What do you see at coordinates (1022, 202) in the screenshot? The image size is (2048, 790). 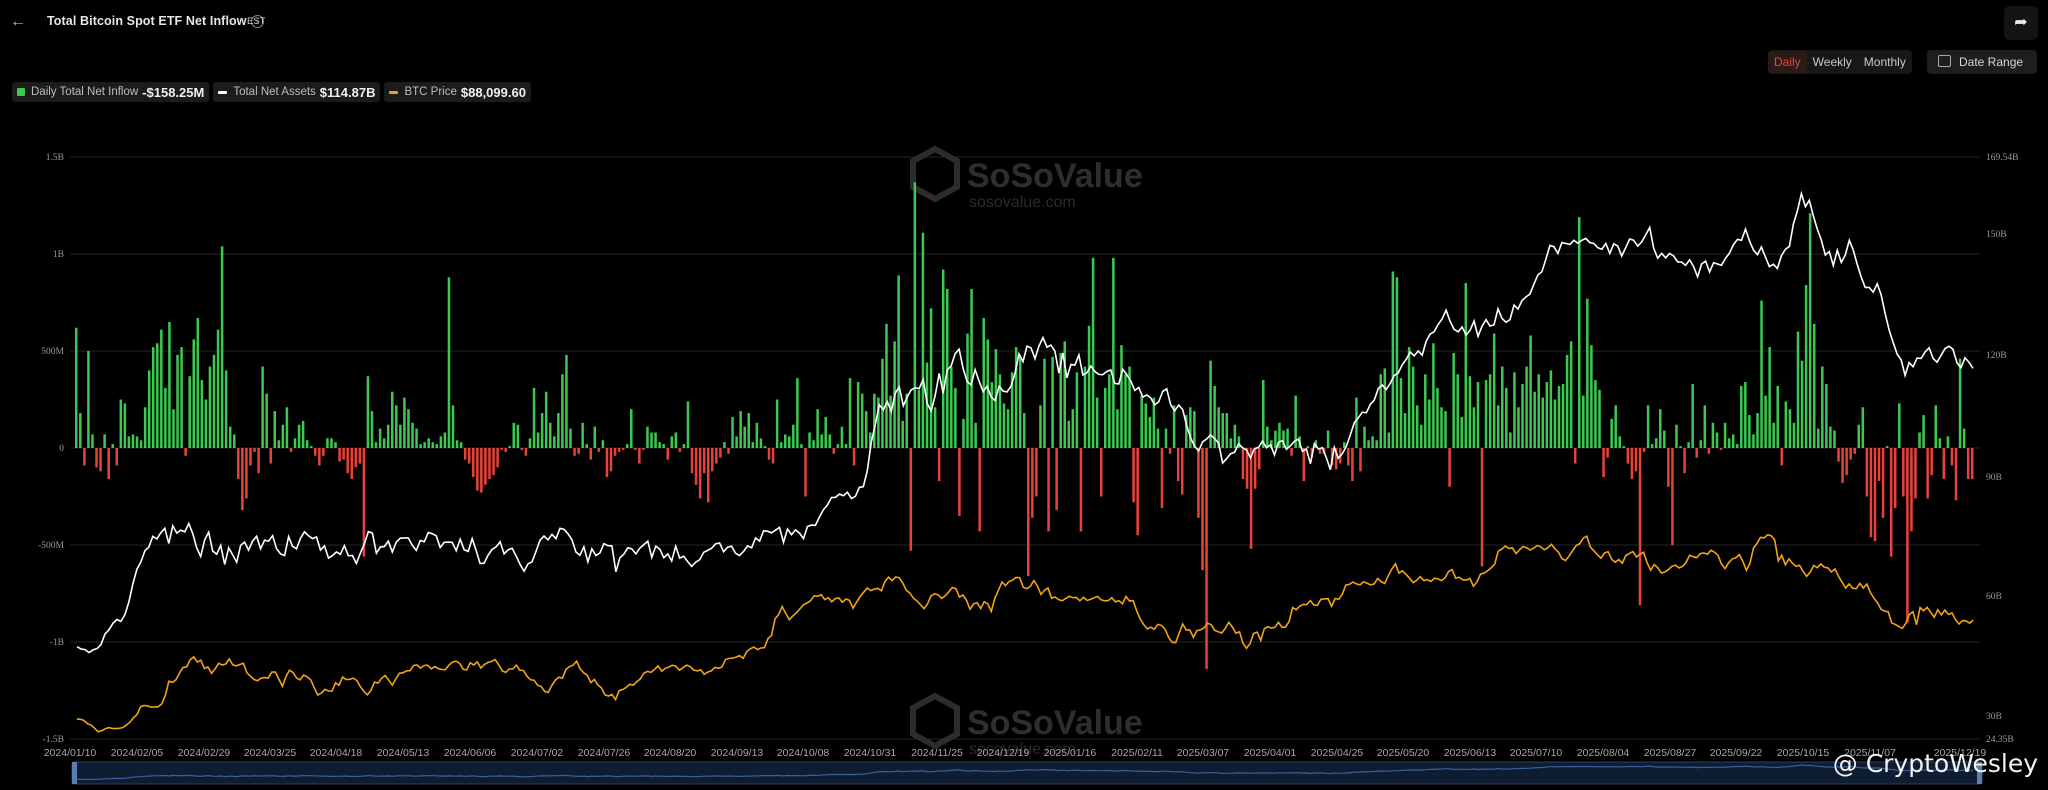 I see `watermark-url: sosovalue.com` at bounding box center [1022, 202].